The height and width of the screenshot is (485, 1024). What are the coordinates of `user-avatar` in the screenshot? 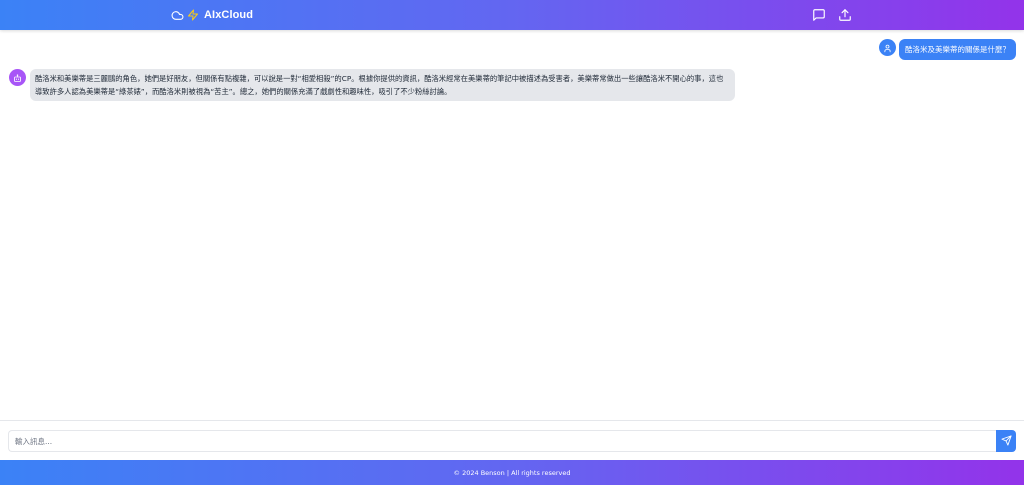 It's located at (887, 47).